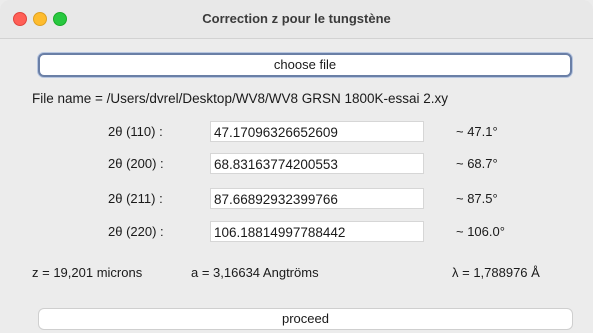 This screenshot has width=593, height=333. I want to click on title-bar: Correction z pour le tungstène, so click(296, 19).